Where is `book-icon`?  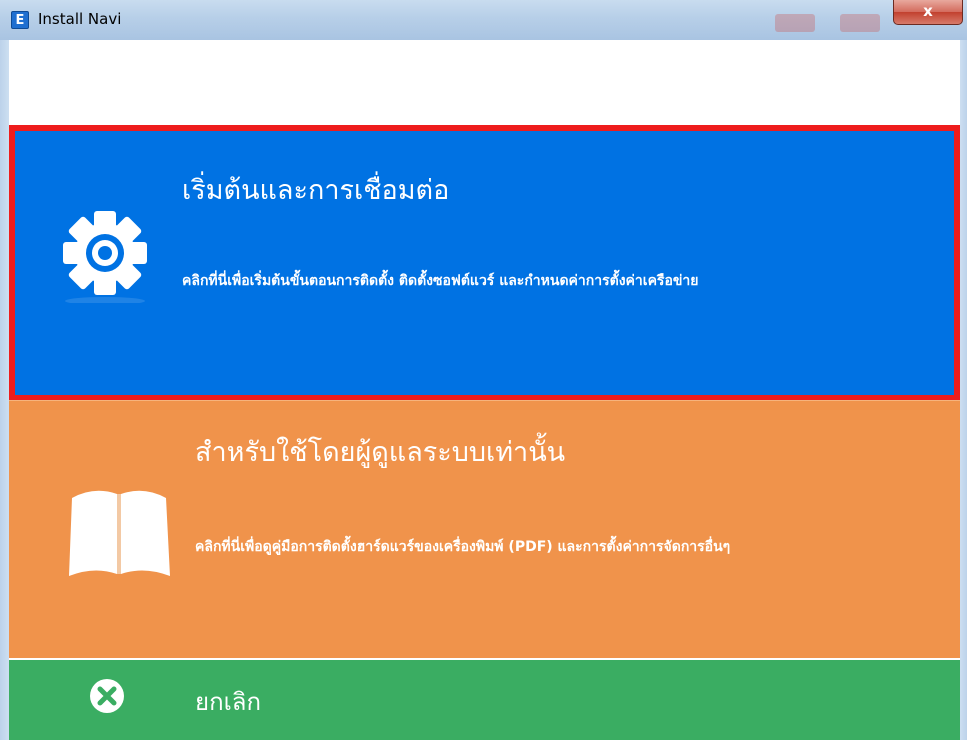
book-icon is located at coordinates (119, 533).